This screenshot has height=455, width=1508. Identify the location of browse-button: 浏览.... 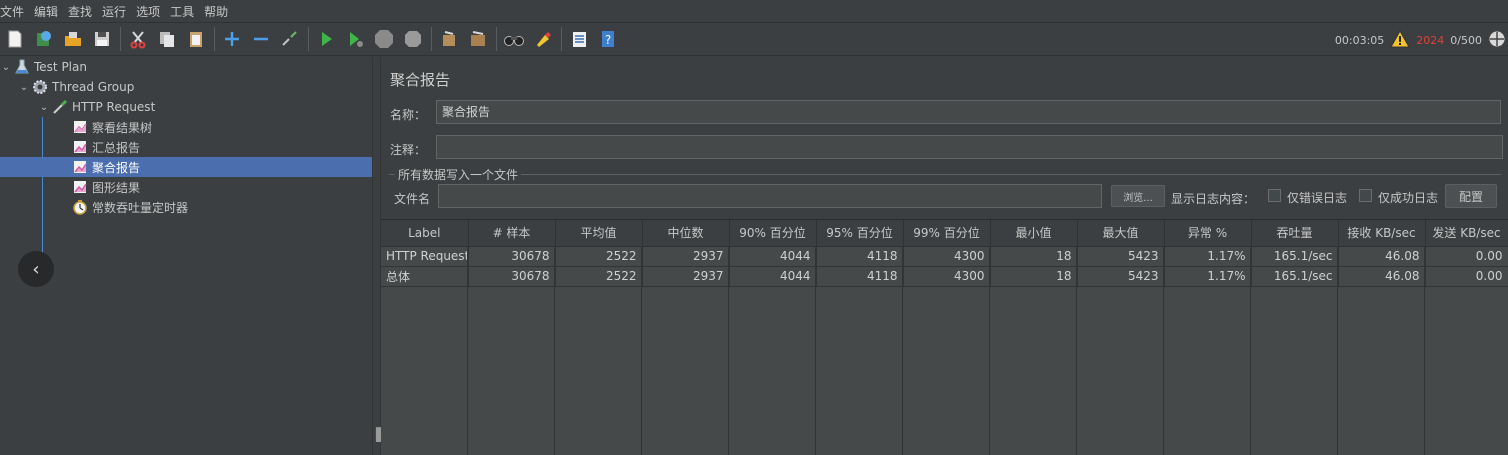
(1138, 196).